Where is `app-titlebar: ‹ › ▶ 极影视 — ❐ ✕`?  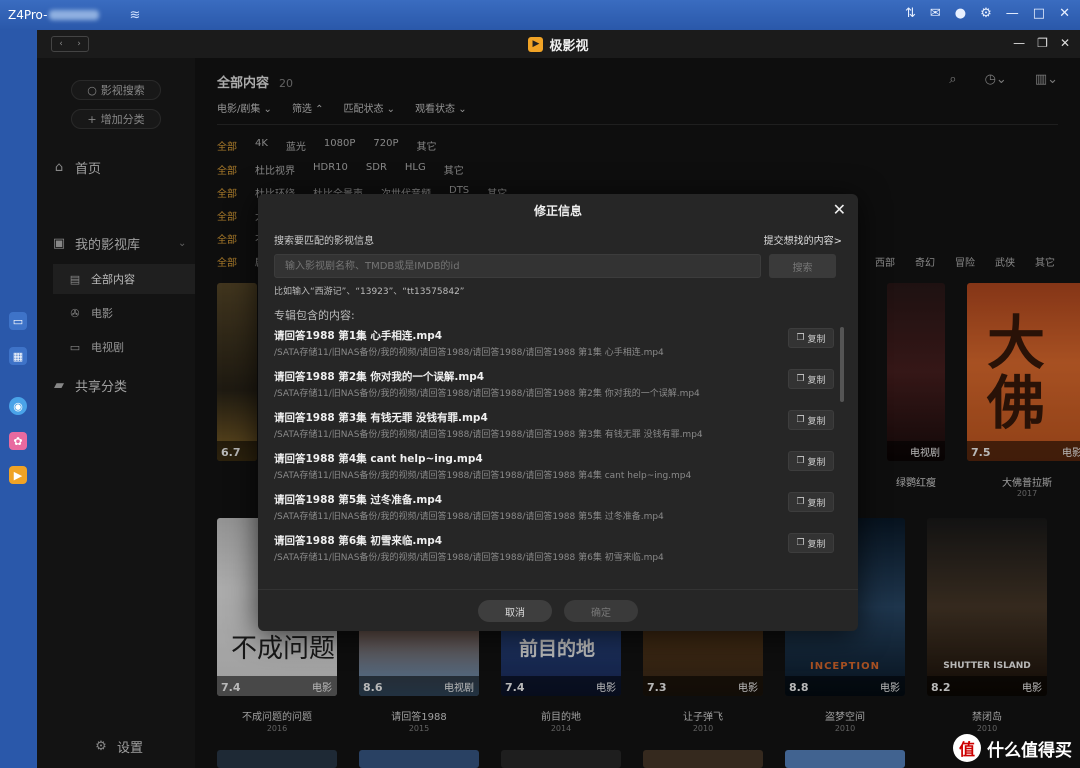 app-titlebar: ‹ › ▶ 极影视 — ❐ ✕ is located at coordinates (558, 44).